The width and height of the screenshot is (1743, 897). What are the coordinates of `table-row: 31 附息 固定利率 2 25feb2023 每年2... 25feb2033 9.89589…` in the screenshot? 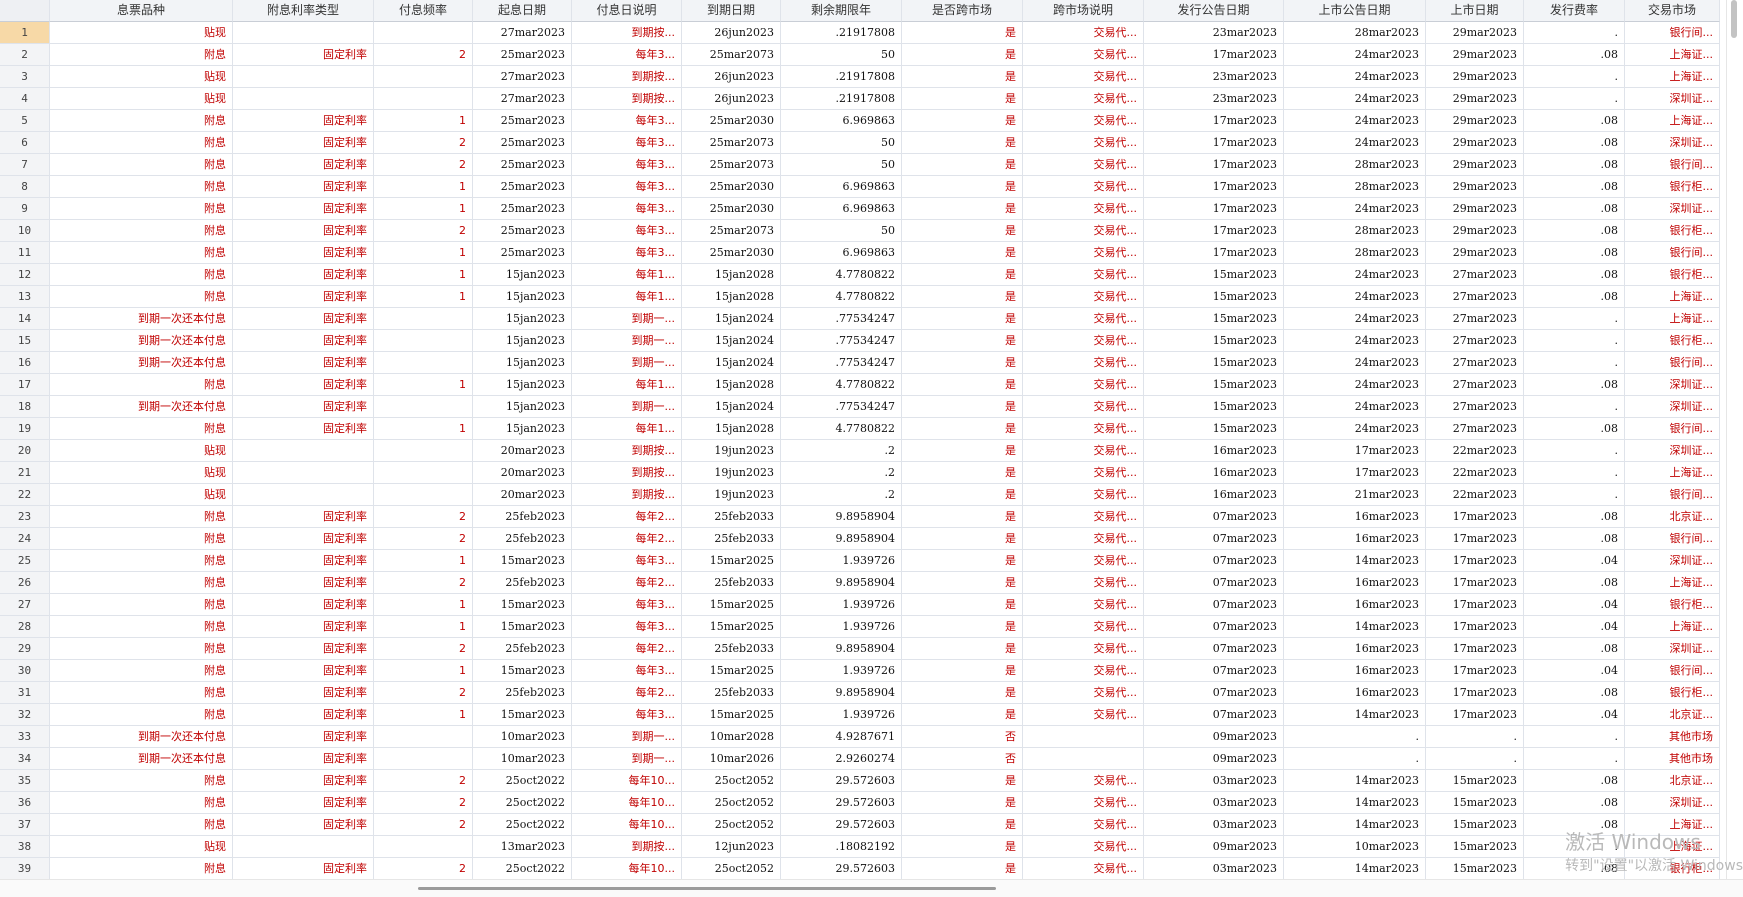 It's located at (863, 693).